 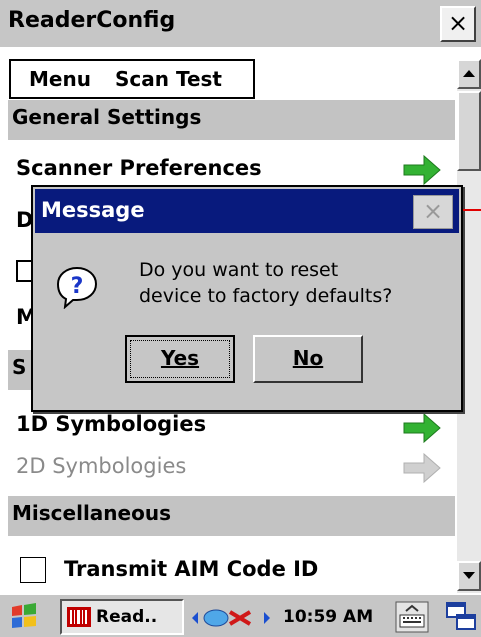 I want to click on menu-bar: Menu Scan Test, so click(x=132, y=79).